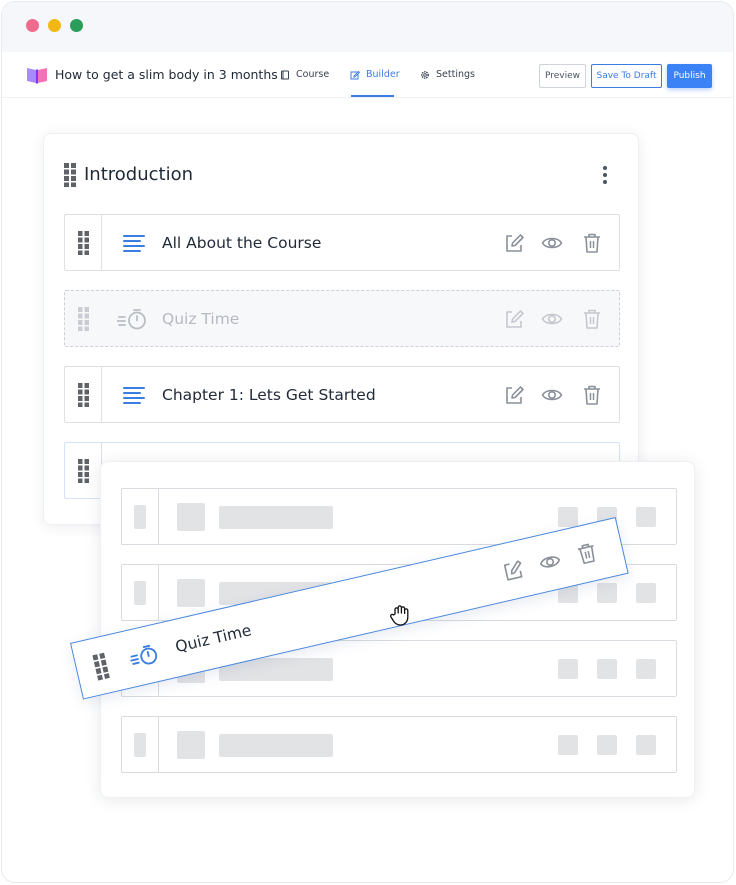  I want to click on active-tab-indicator, so click(372, 96).